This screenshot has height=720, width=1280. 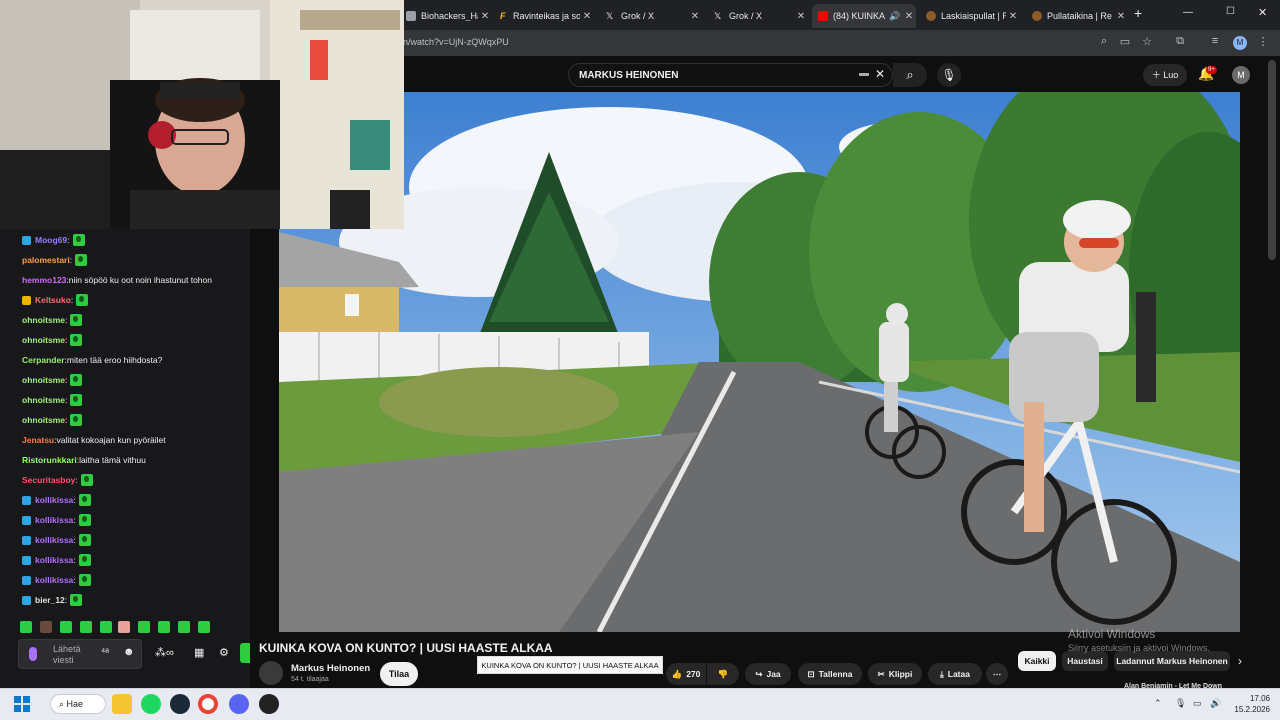 I want to click on microphone-tray-icon: 🎙, so click(x=1180, y=703).